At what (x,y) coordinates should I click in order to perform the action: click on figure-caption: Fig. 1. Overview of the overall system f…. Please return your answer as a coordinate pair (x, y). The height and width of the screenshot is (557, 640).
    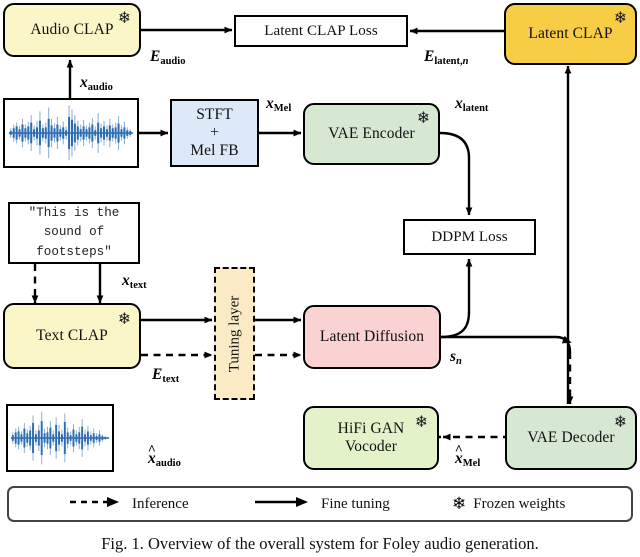
    Looking at the image, I should click on (320, 543).